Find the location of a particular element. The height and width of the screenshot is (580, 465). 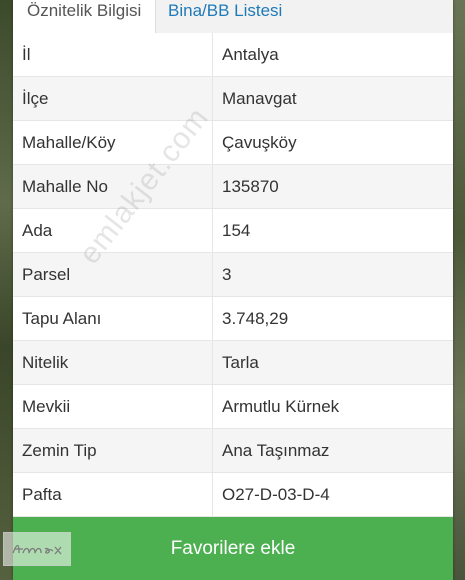

table-row: Nitelik Tarla is located at coordinates (233, 363).